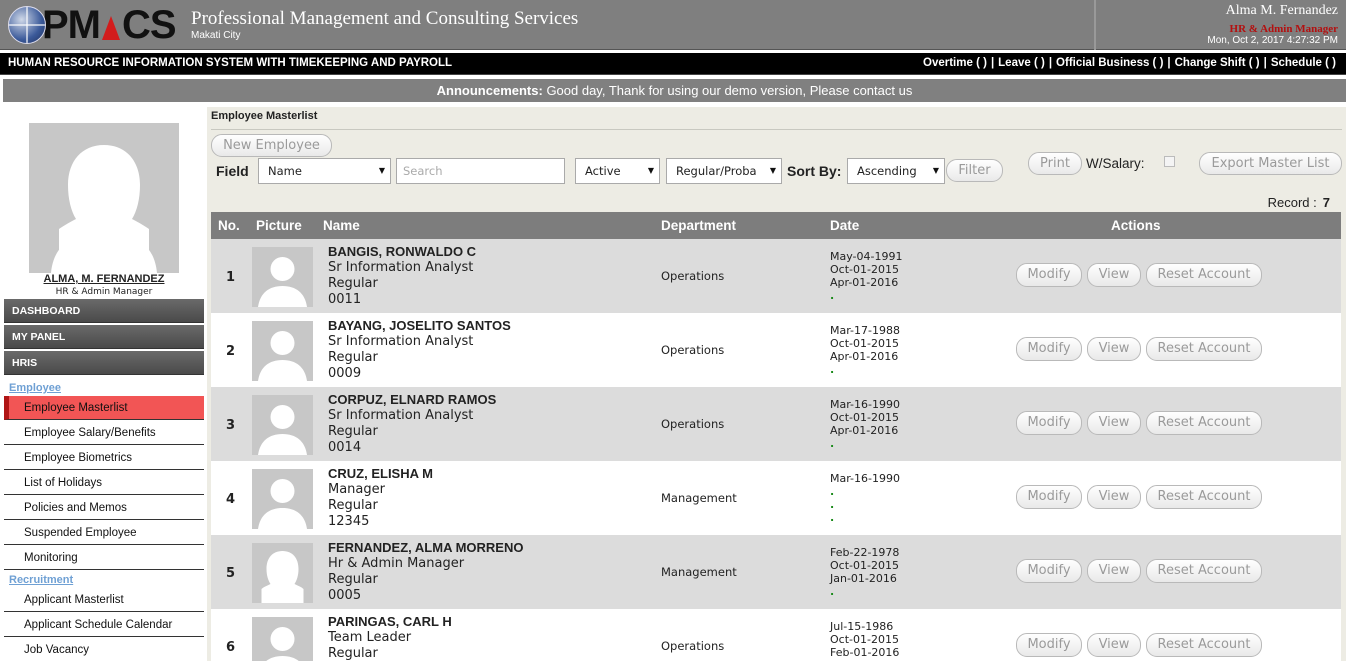  What do you see at coordinates (1217, 63) in the screenshot?
I see `link-change-shift: Change Shift ( )` at bounding box center [1217, 63].